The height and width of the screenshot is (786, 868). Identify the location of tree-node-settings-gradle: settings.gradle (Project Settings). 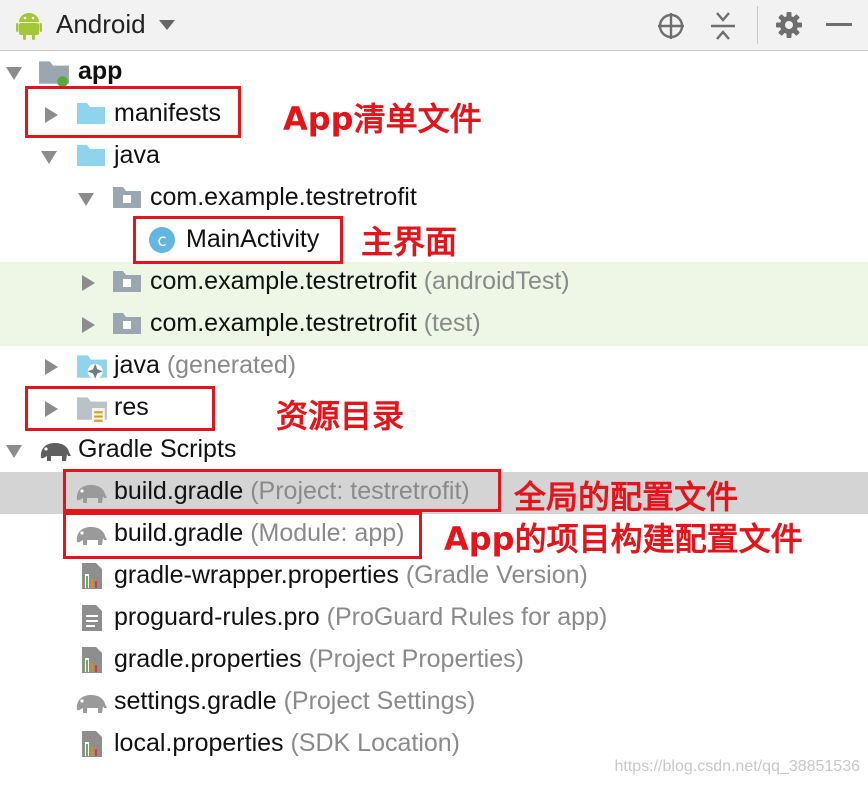
(434, 703).